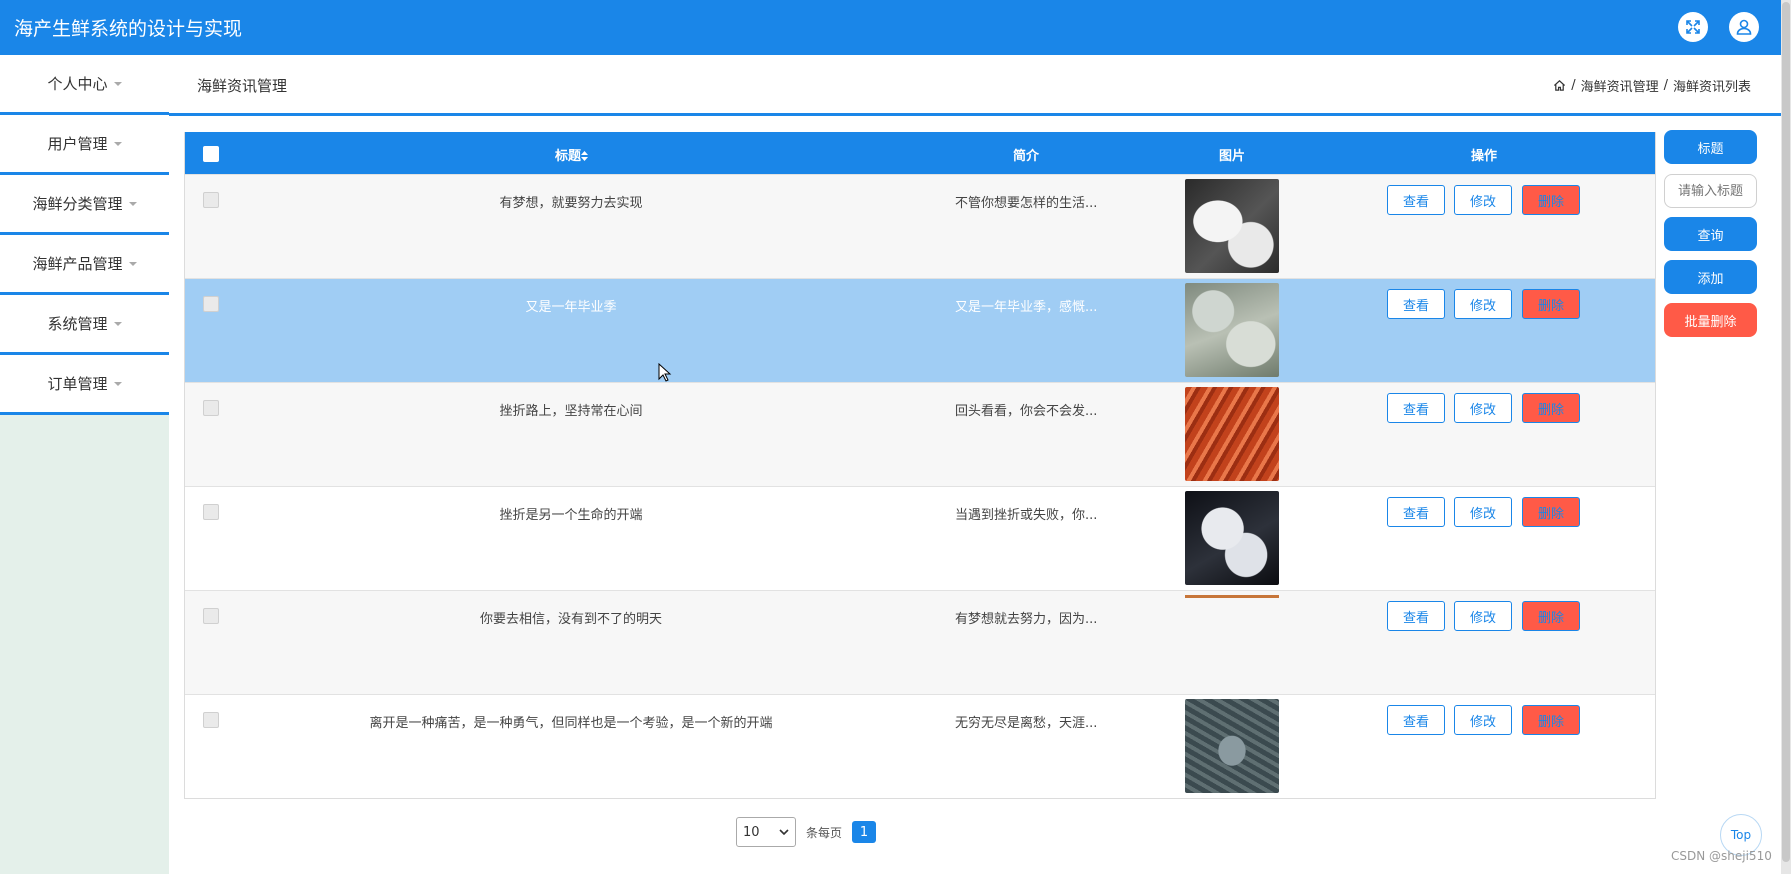  I want to click on page-size-select: 10, so click(766, 832).